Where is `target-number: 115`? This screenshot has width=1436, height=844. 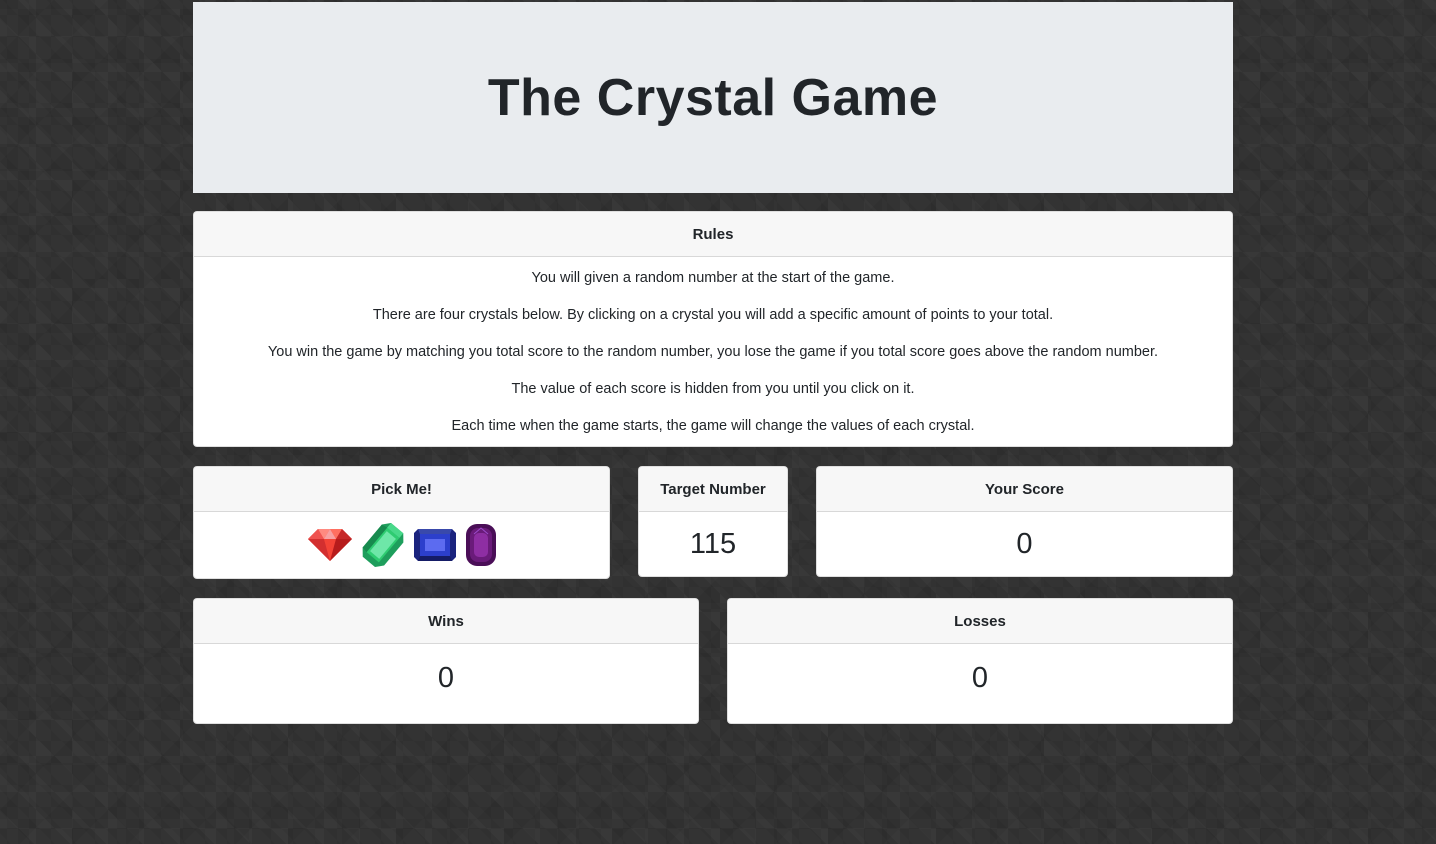
target-number: 115 is located at coordinates (713, 543).